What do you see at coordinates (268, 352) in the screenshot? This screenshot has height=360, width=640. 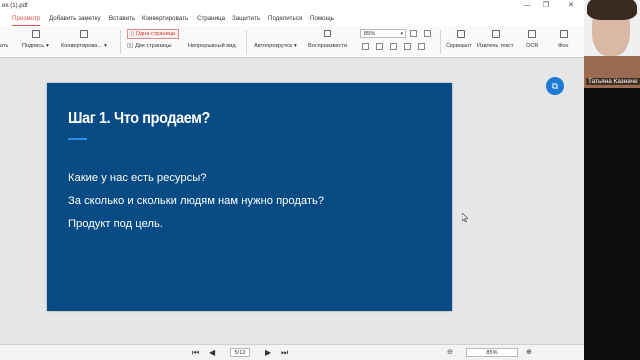 I see `next-page-icon: ▶` at bounding box center [268, 352].